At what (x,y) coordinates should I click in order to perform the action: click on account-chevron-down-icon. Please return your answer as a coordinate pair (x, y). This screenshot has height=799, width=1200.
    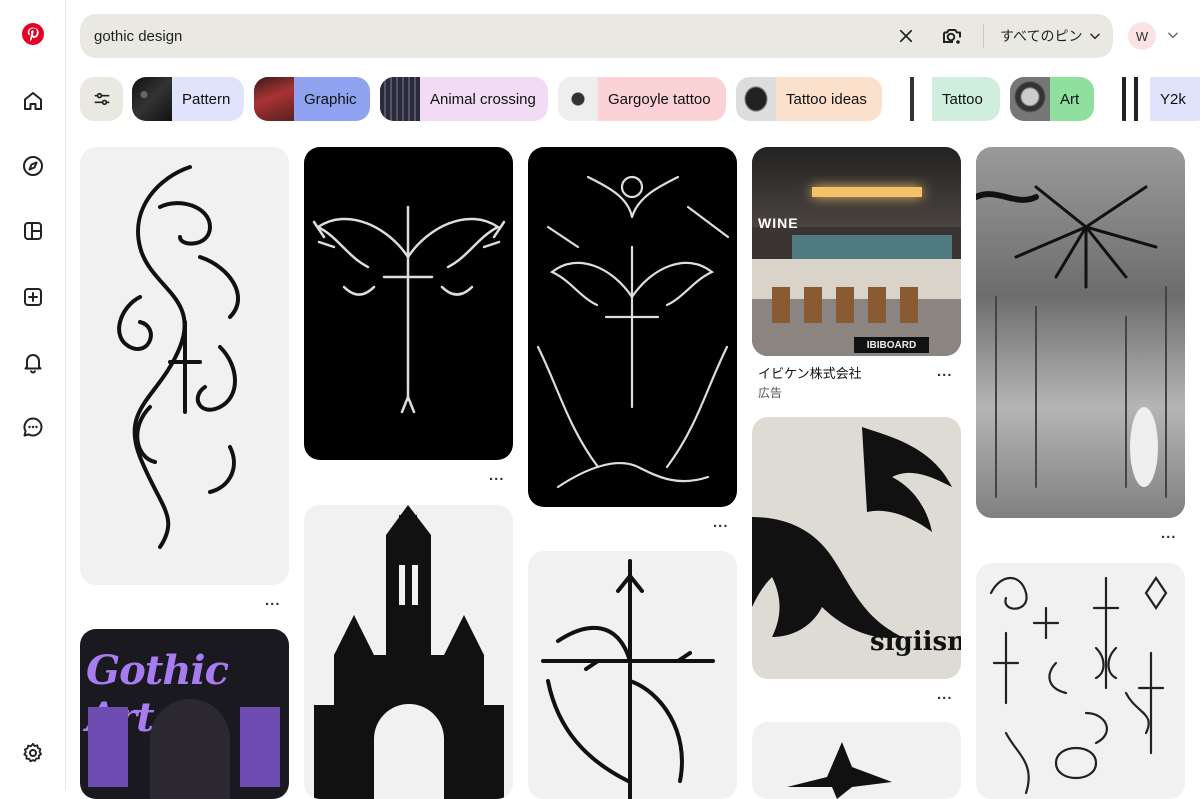
    Looking at the image, I should click on (1173, 35).